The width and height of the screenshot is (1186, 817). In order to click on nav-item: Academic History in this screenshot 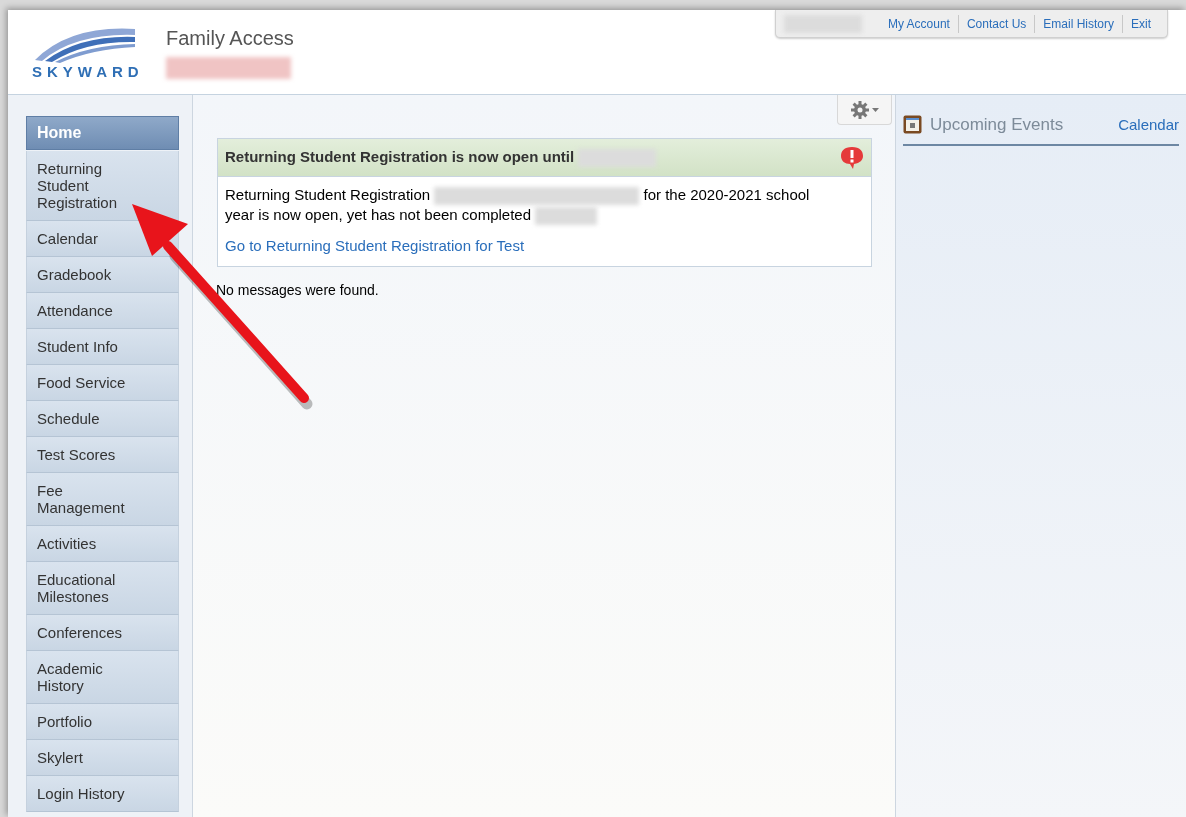, I will do `click(102, 677)`.